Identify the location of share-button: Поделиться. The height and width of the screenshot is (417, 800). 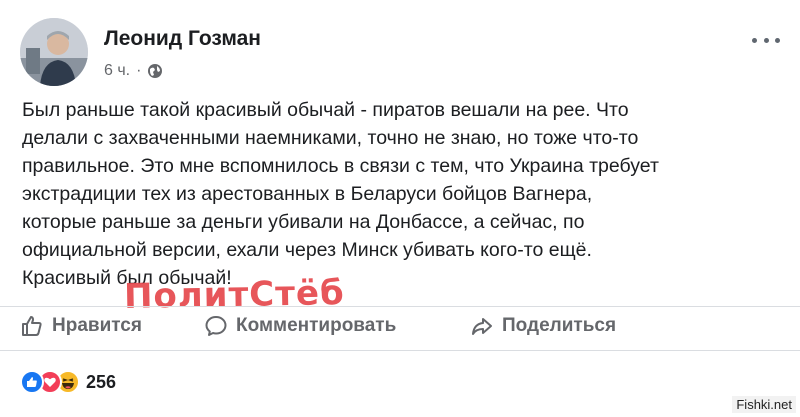
(543, 326).